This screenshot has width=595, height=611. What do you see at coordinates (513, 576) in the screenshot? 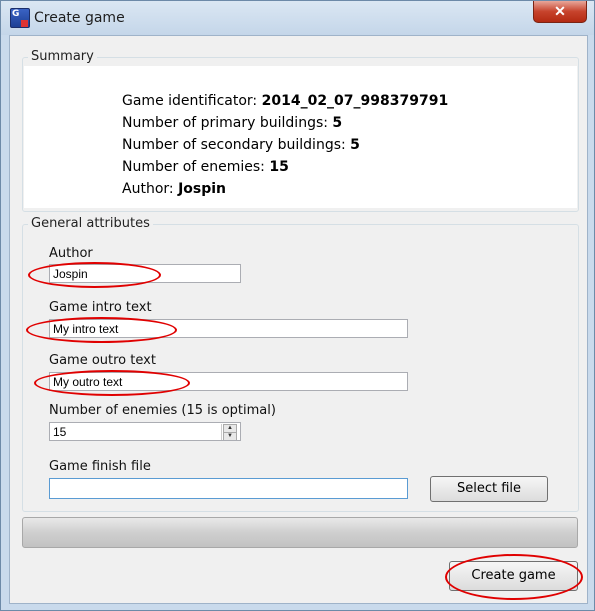
I see `create-game-button: Create game` at bounding box center [513, 576].